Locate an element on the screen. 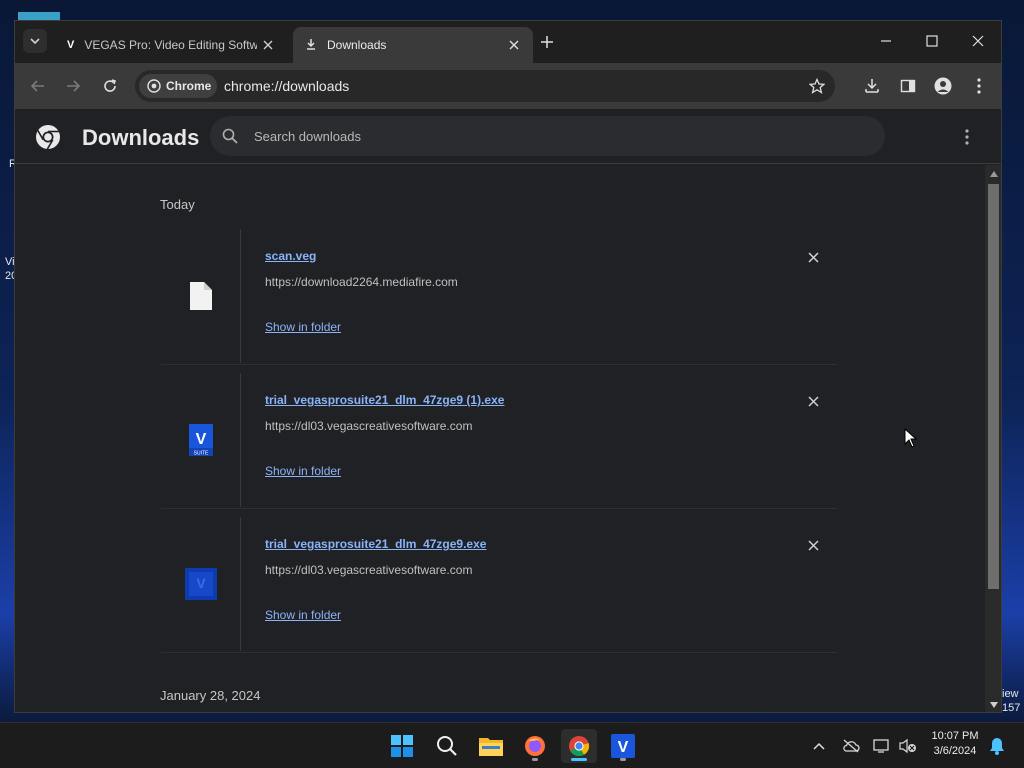  active-indicator is located at coordinates (579, 759).